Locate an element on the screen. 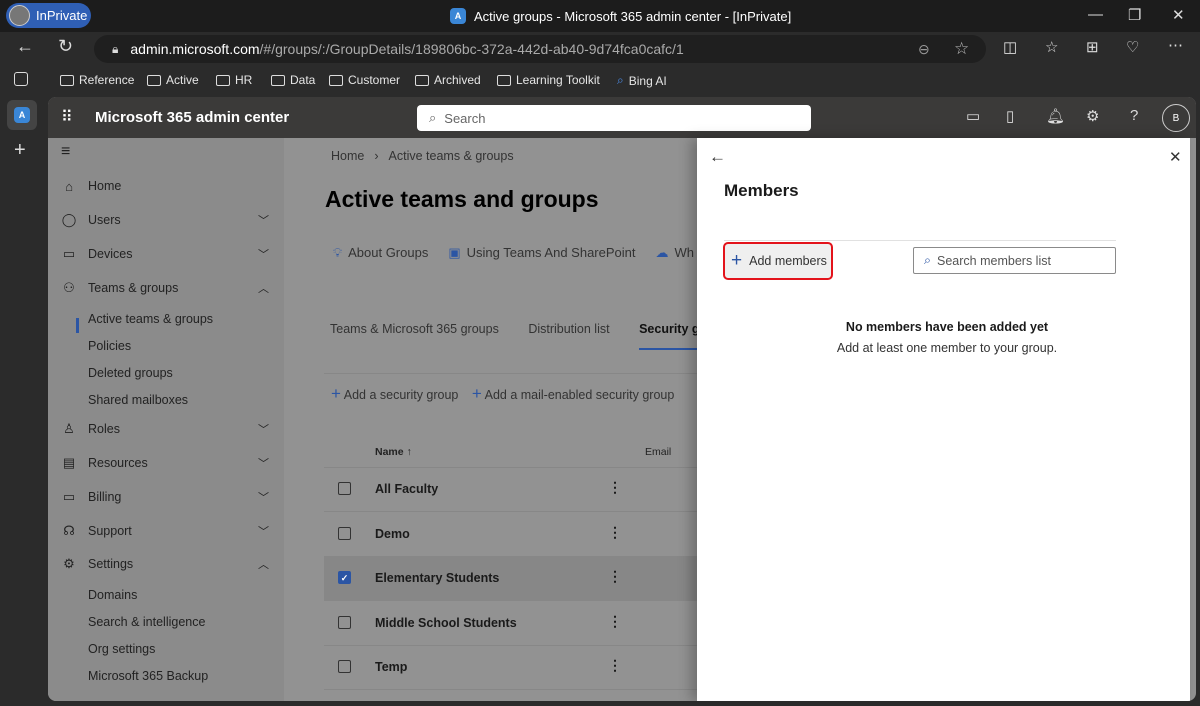 This screenshot has width=1200, height=706. tab-actions-icon is located at coordinates (21, 79).